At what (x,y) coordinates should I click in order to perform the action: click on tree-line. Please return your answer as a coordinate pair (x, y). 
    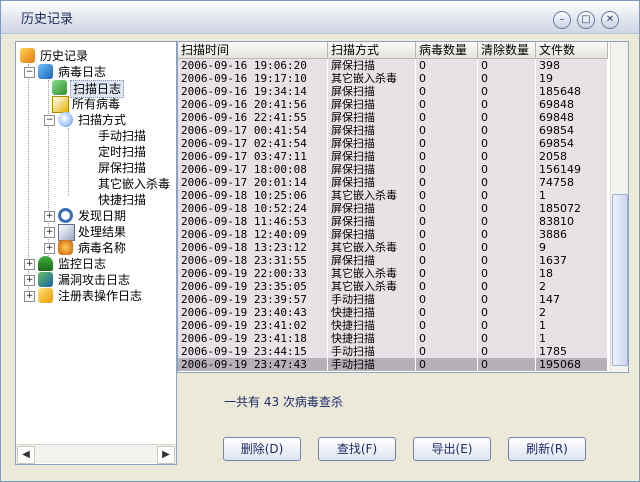
    Looking at the image, I should click on (68, 162).